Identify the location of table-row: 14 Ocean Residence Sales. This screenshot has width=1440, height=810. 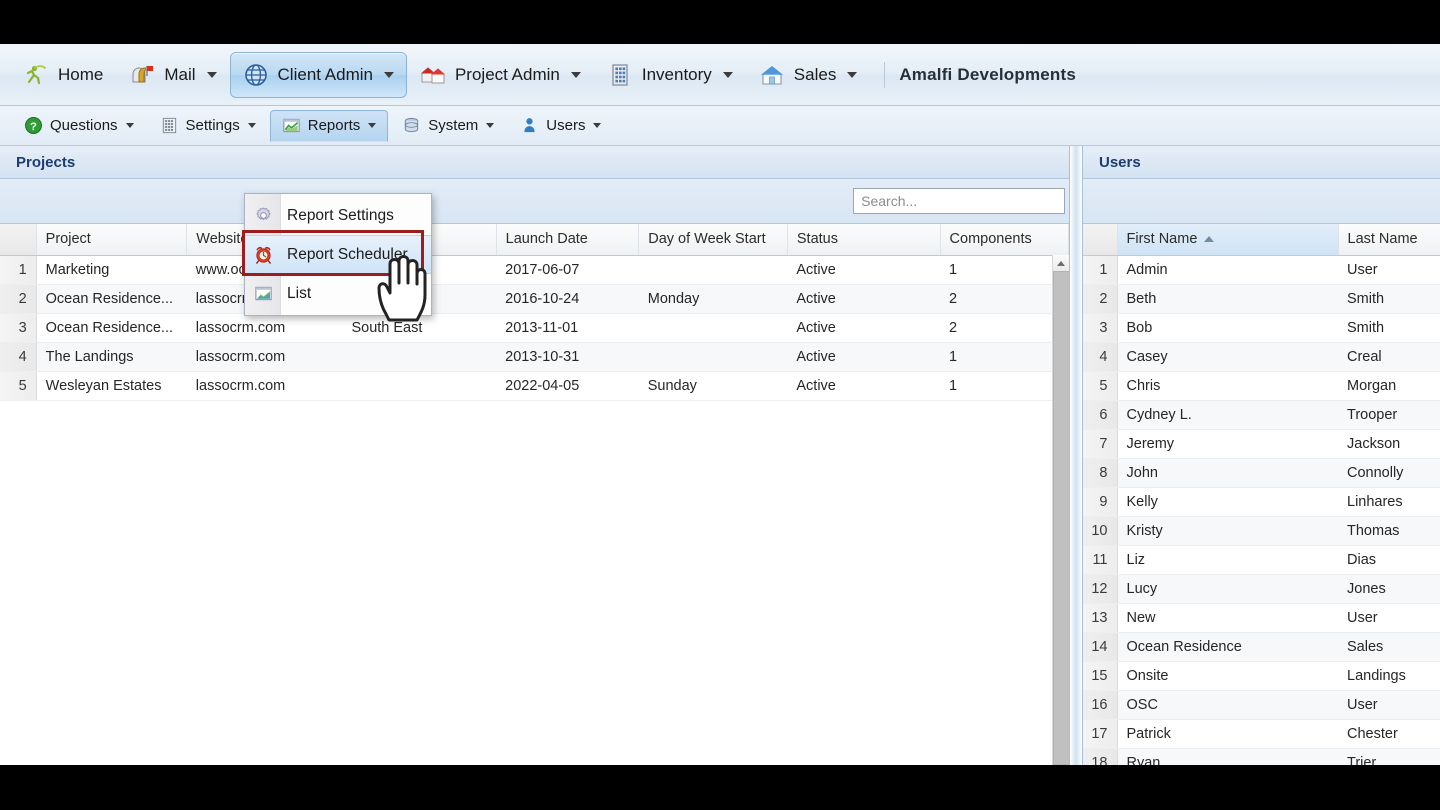
(1261, 647).